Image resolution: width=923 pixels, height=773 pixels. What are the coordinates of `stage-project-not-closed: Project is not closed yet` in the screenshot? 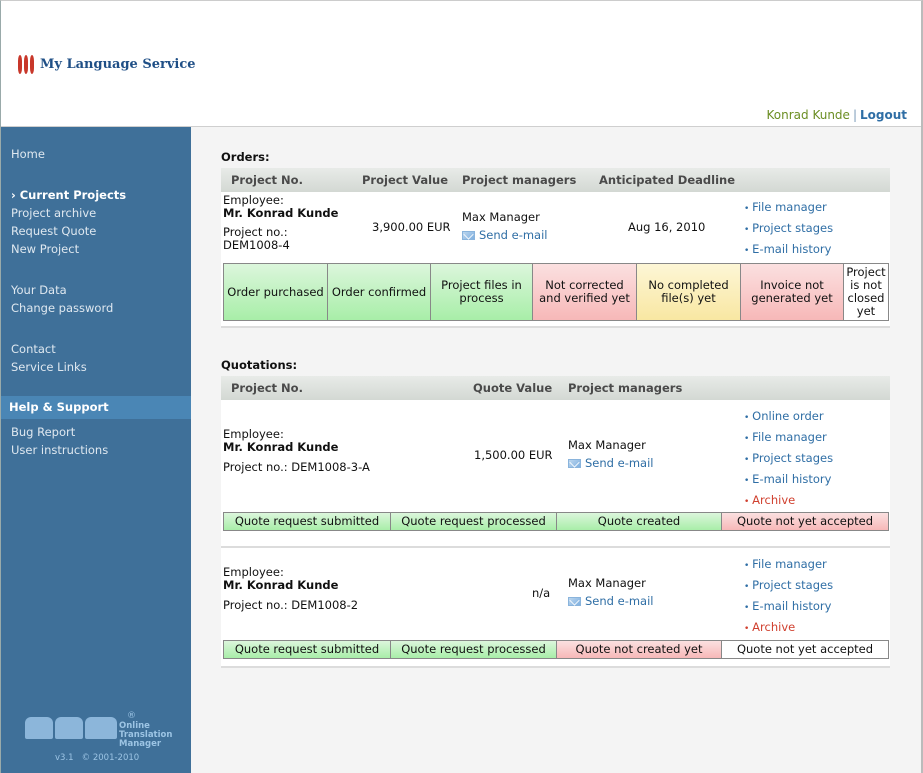 It's located at (866, 292).